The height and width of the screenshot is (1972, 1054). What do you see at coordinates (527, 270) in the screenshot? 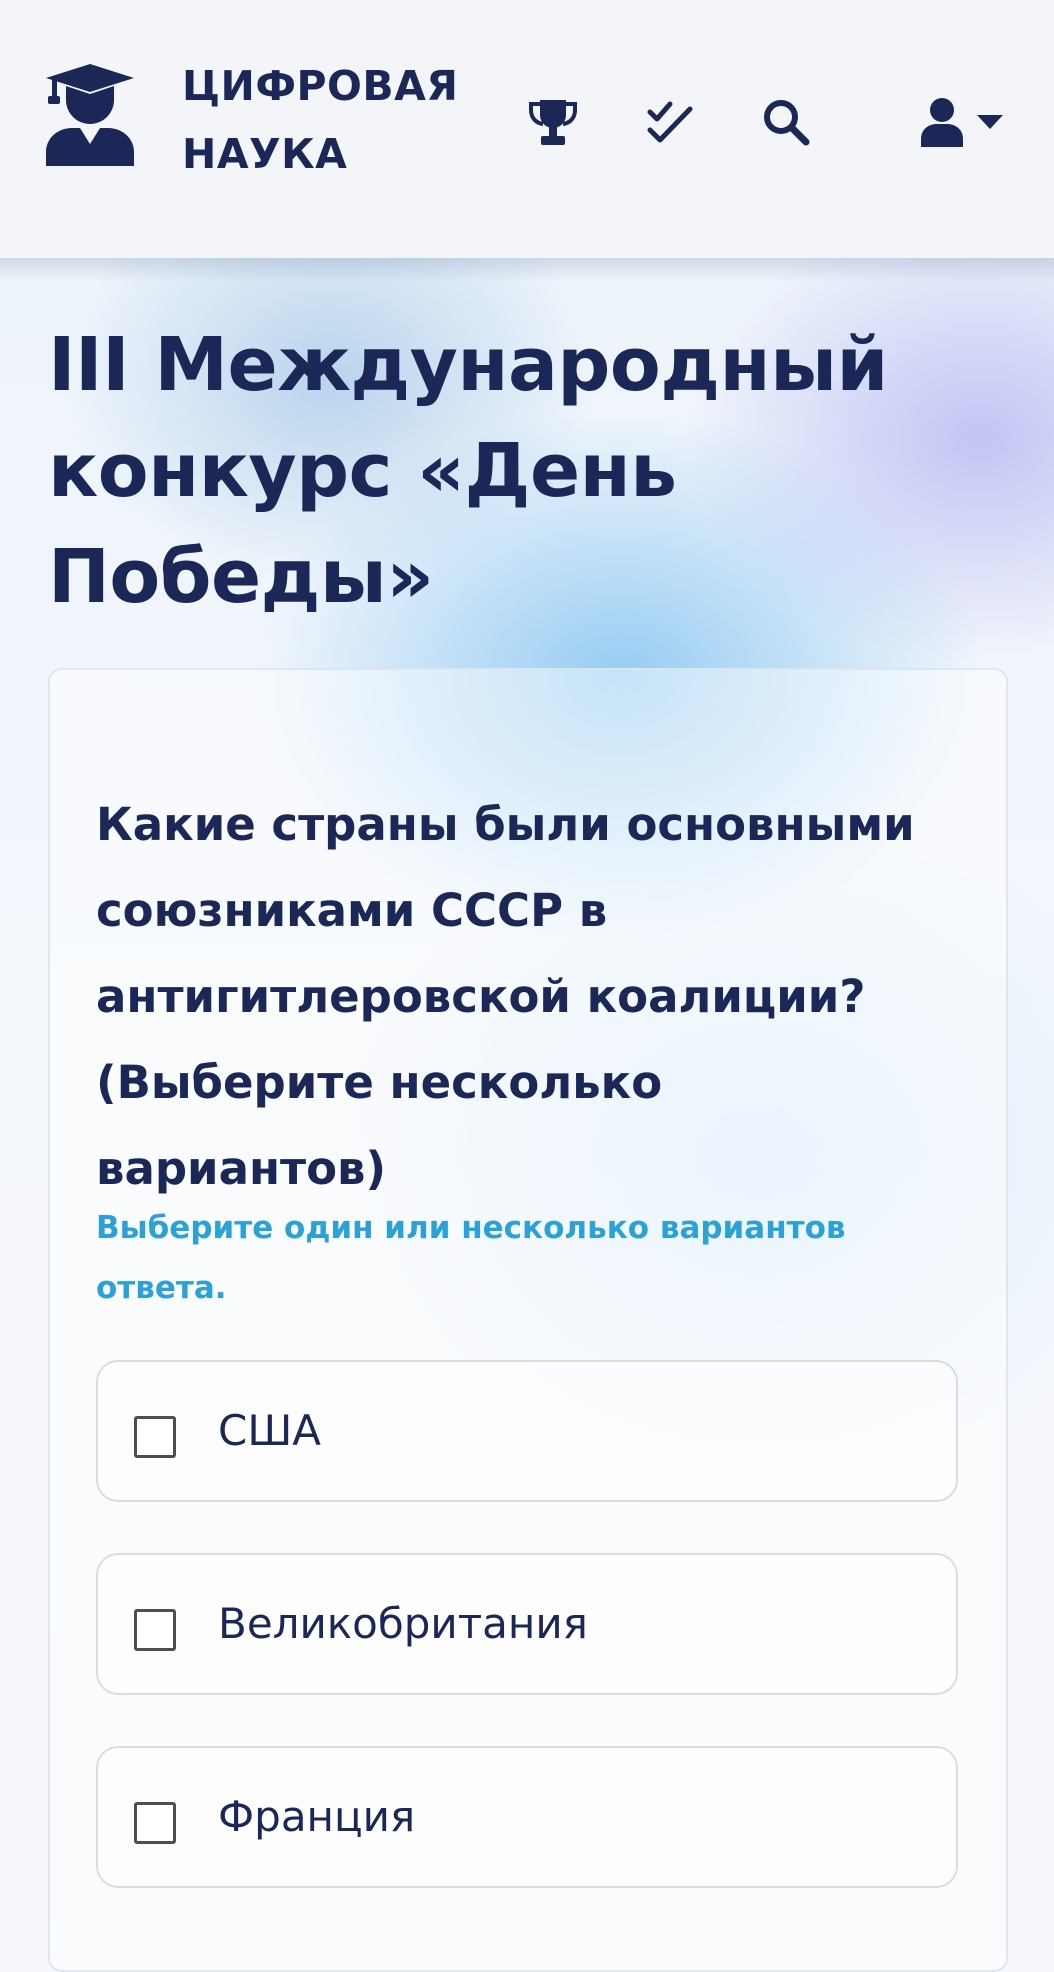
I see `header-shadow` at bounding box center [527, 270].